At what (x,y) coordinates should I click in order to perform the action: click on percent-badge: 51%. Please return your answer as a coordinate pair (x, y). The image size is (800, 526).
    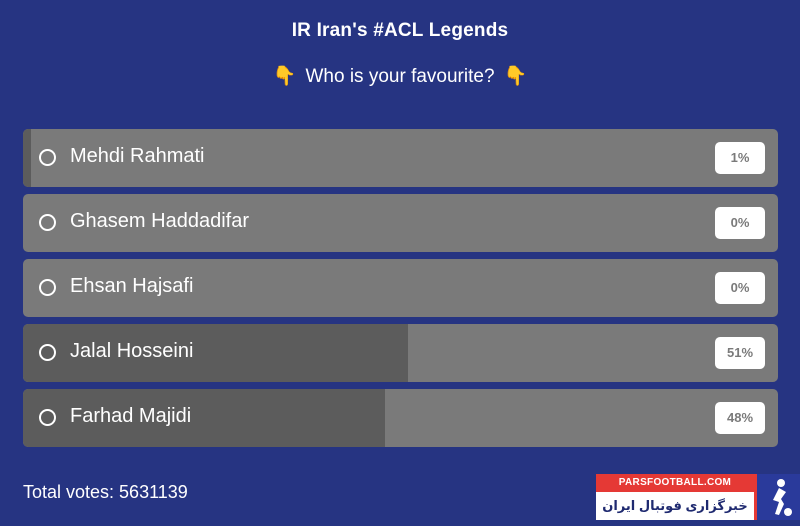
    Looking at the image, I should click on (740, 353).